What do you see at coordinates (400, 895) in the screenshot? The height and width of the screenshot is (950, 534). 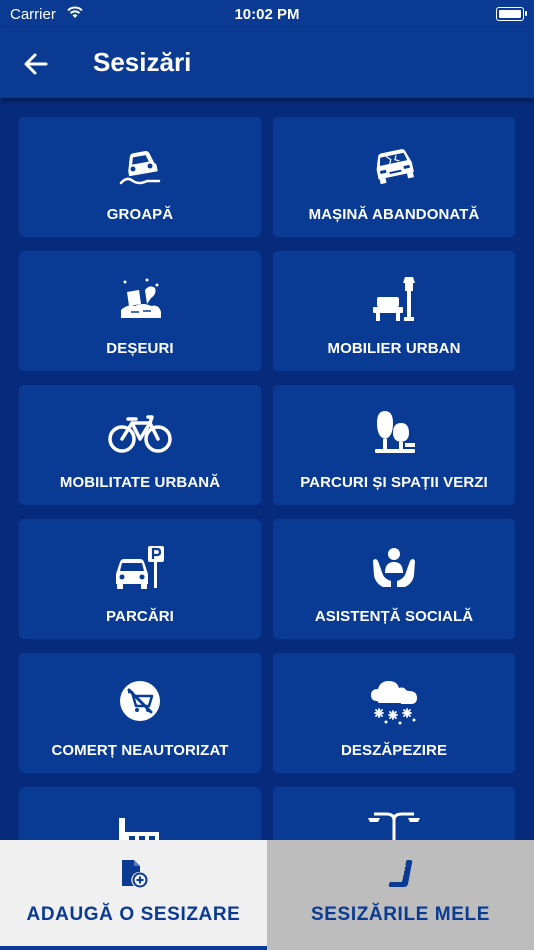 I see `tab-sesizarile-mele: SESIZĂRILE MELE` at bounding box center [400, 895].